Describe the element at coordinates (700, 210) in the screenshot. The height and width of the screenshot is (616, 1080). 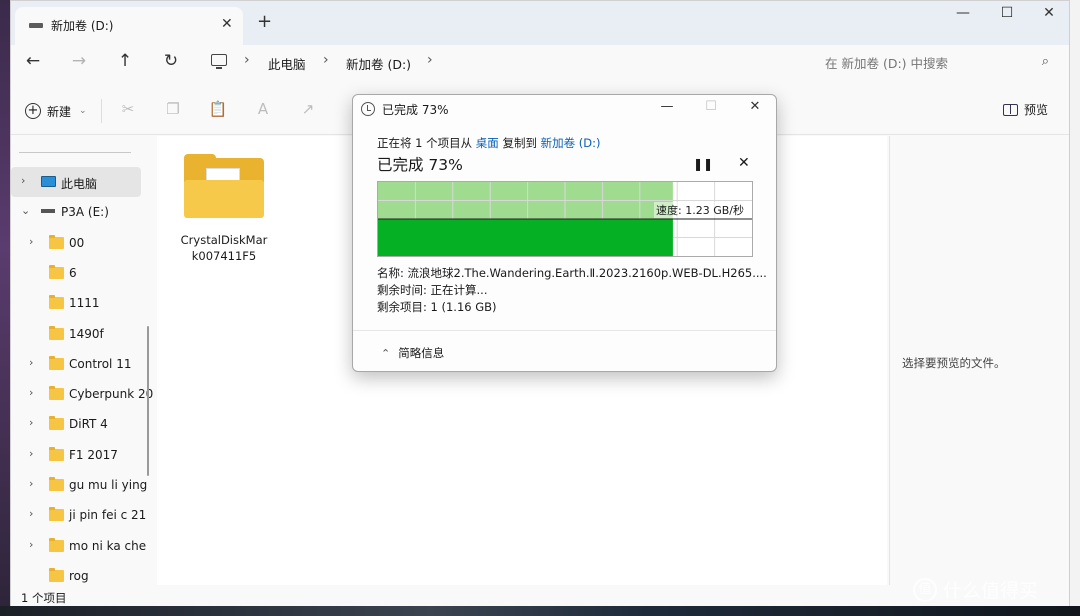
I see `speed-label: 速度: 1.23 GB/秒` at that location.